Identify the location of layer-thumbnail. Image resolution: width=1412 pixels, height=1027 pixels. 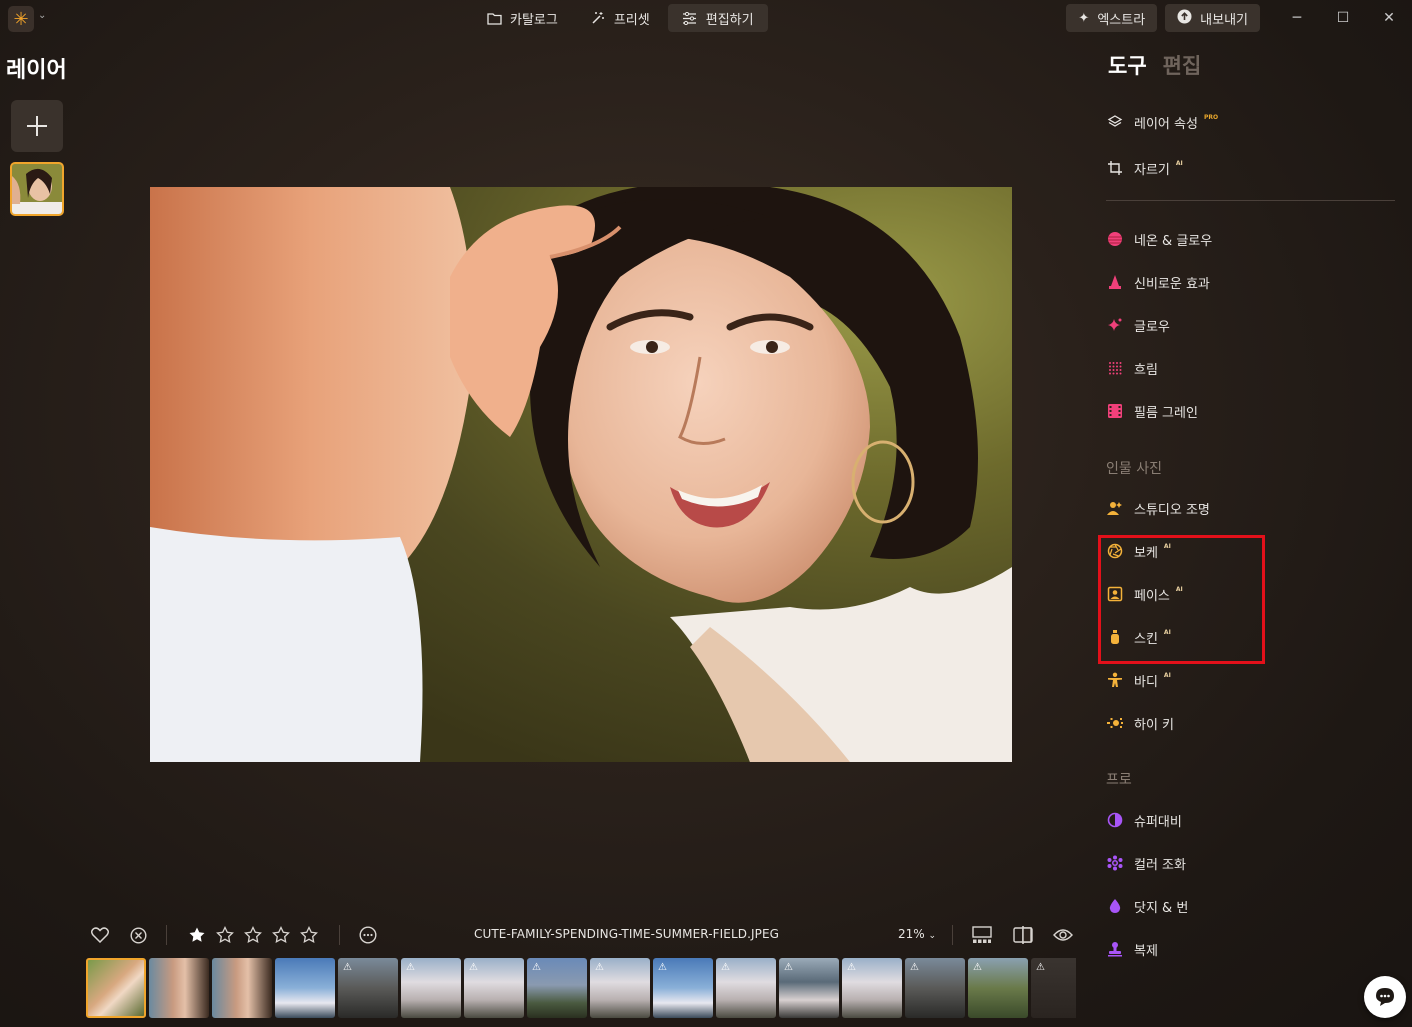
(37, 189).